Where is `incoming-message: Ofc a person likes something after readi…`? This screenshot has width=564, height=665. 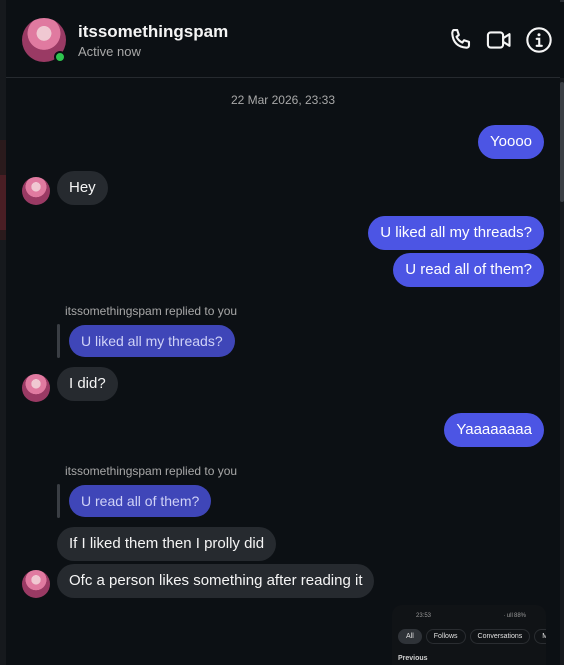 incoming-message: Ofc a person likes something after readi… is located at coordinates (216, 581).